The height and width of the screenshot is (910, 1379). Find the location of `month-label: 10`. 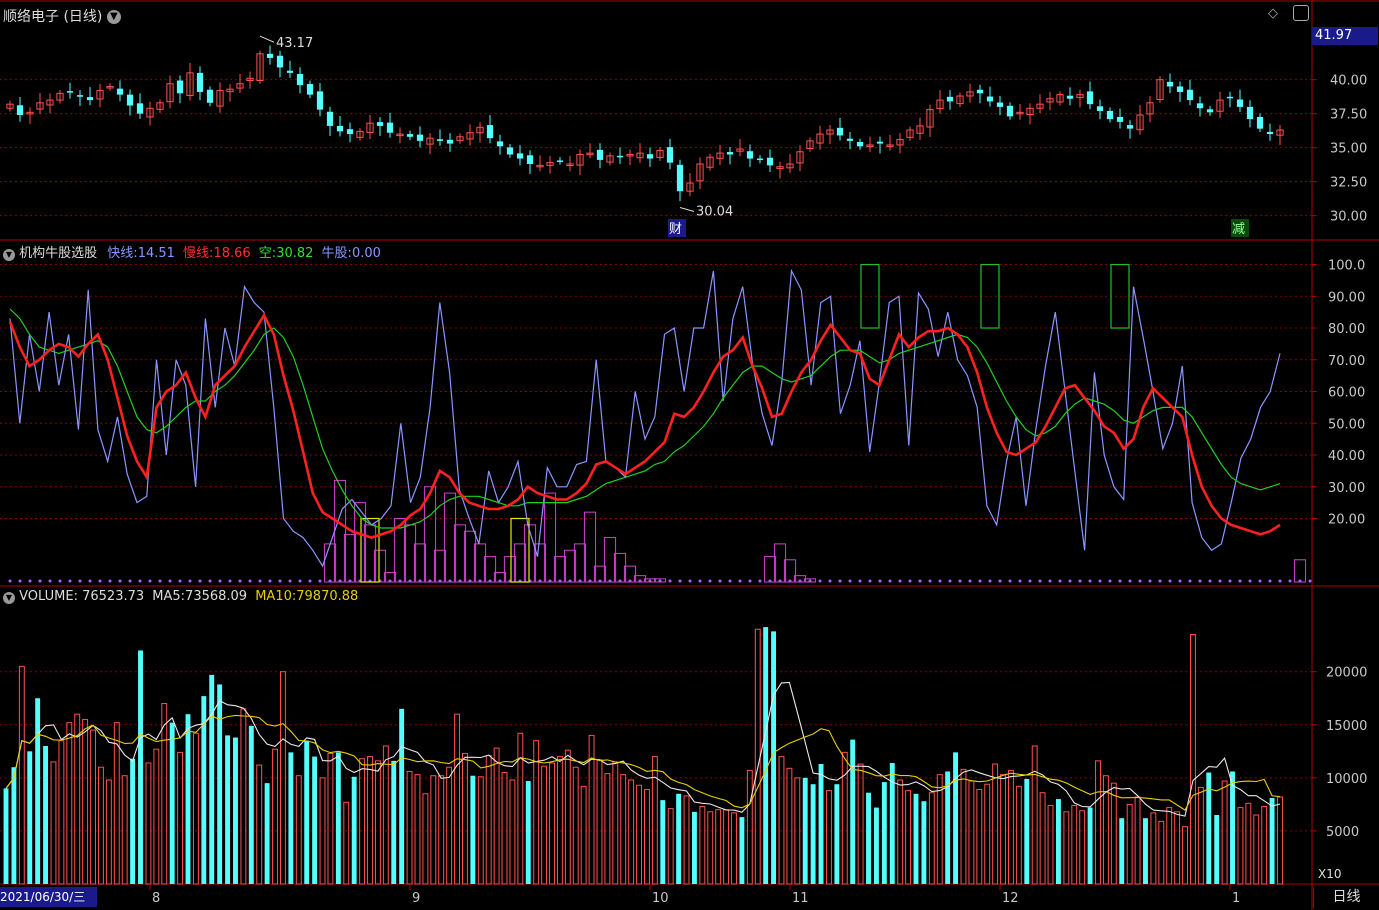

month-label: 10 is located at coordinates (660, 898).